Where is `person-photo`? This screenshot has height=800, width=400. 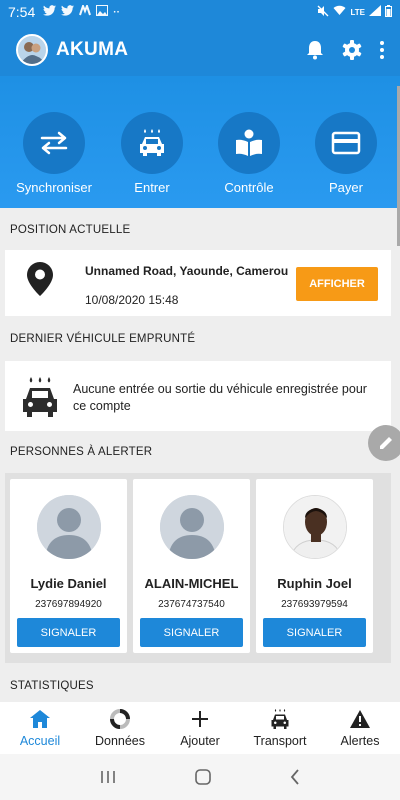 person-photo is located at coordinates (314, 527).